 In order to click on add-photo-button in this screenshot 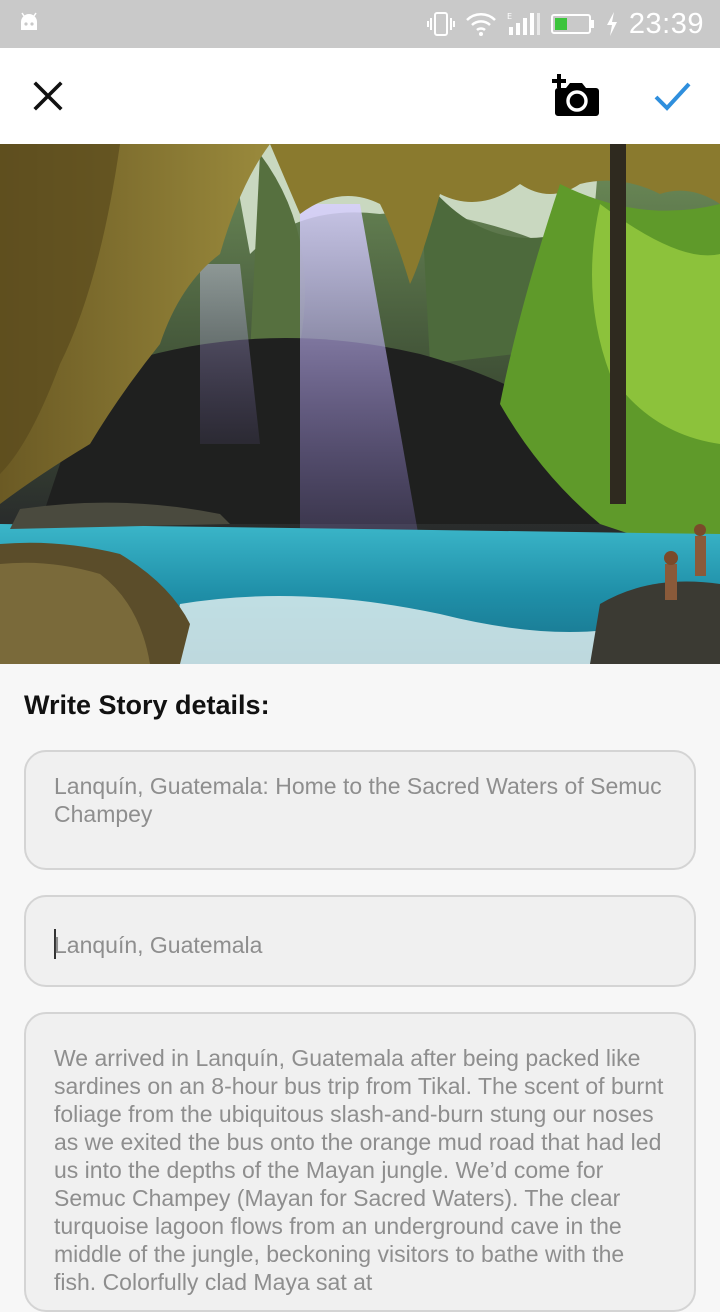, I will do `click(576, 96)`.